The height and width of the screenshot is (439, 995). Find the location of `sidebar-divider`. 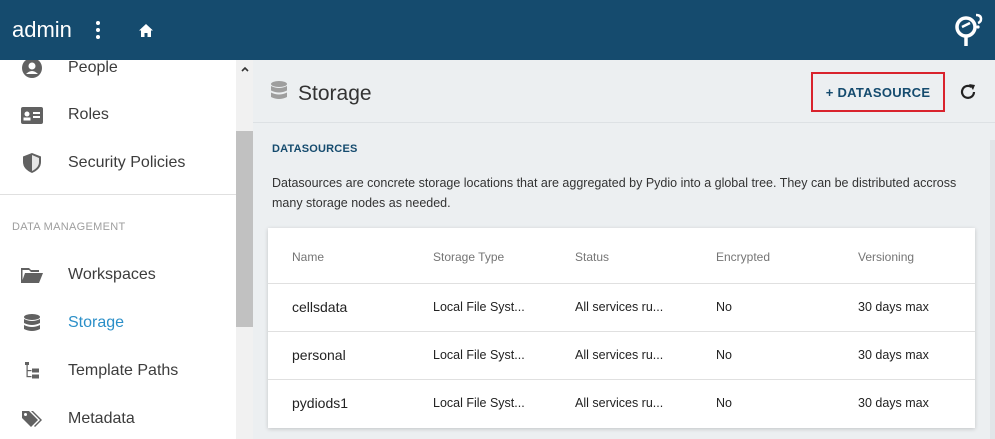

sidebar-divider is located at coordinates (118, 194).